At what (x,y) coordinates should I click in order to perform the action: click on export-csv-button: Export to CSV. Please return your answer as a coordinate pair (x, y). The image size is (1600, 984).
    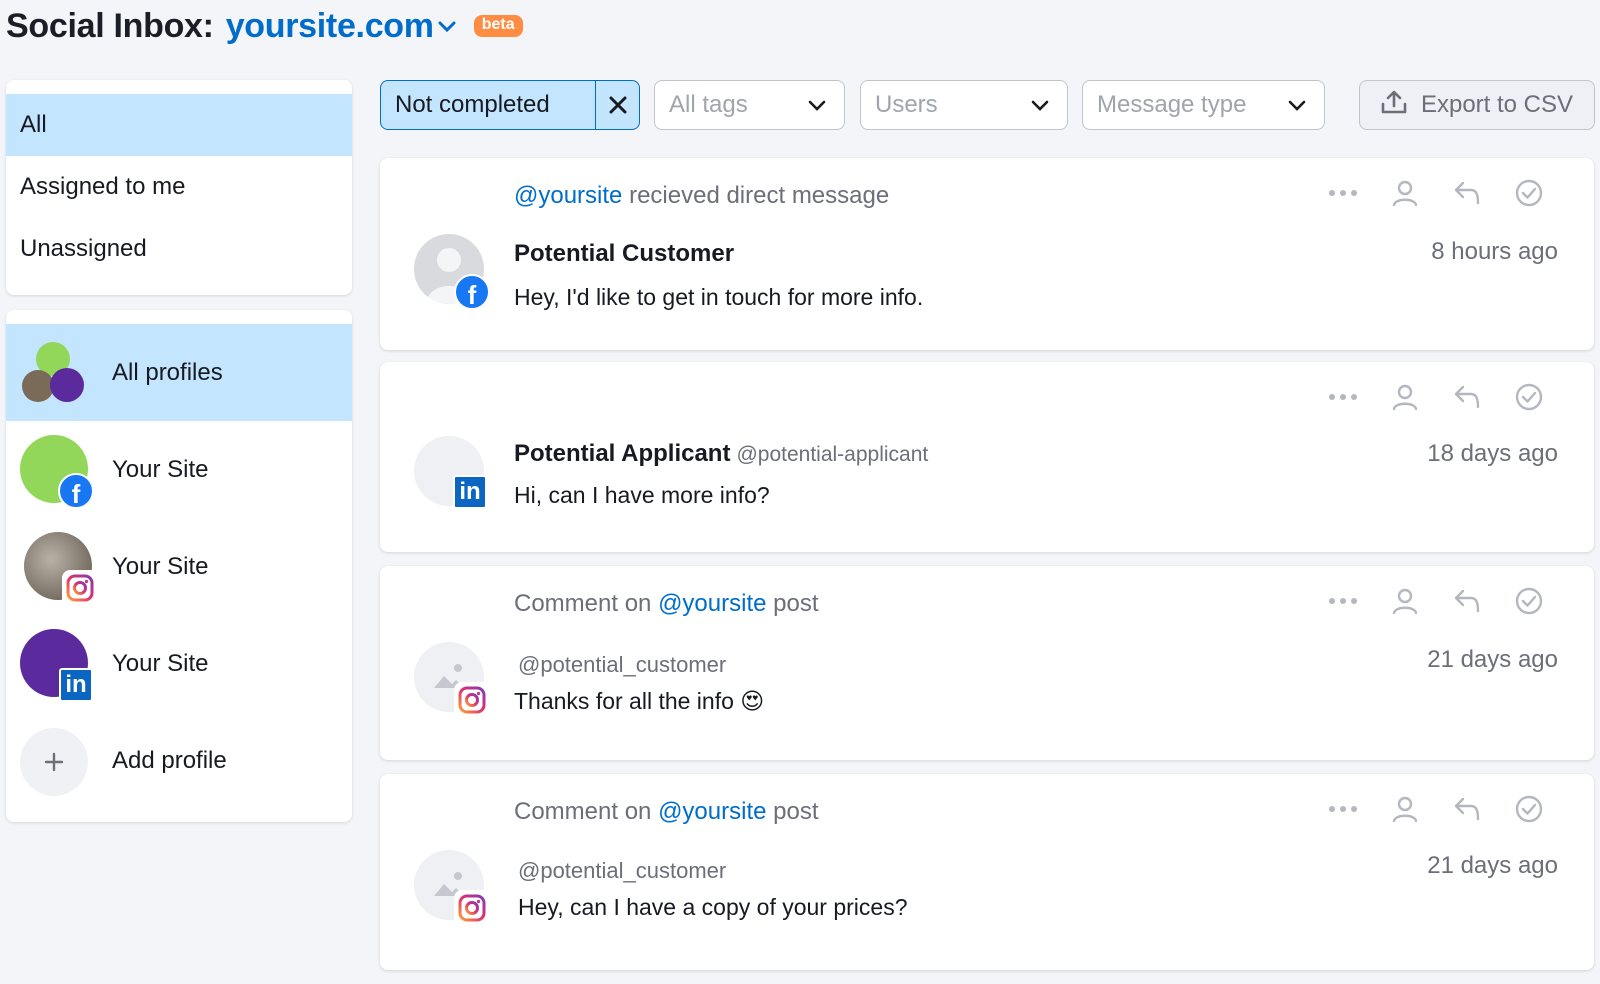
    Looking at the image, I should click on (1477, 105).